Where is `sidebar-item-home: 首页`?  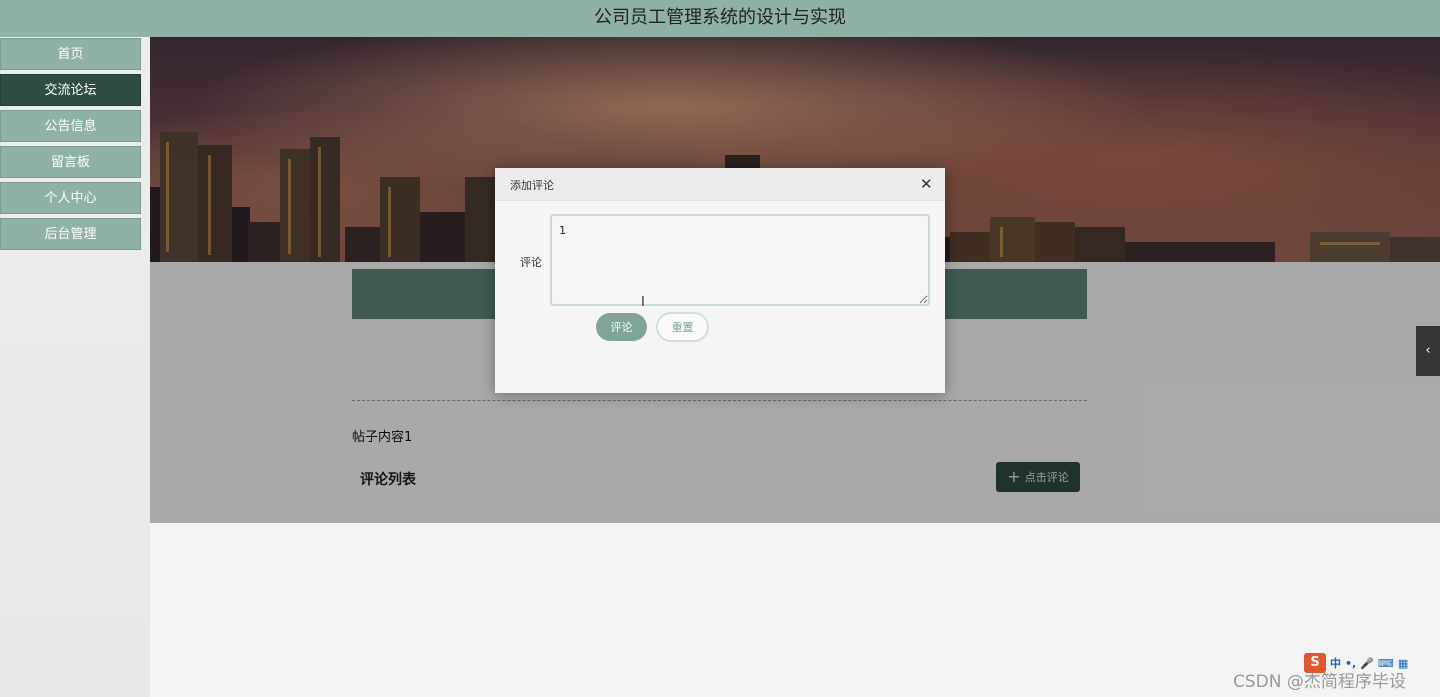 sidebar-item-home: 首页 is located at coordinates (70, 54).